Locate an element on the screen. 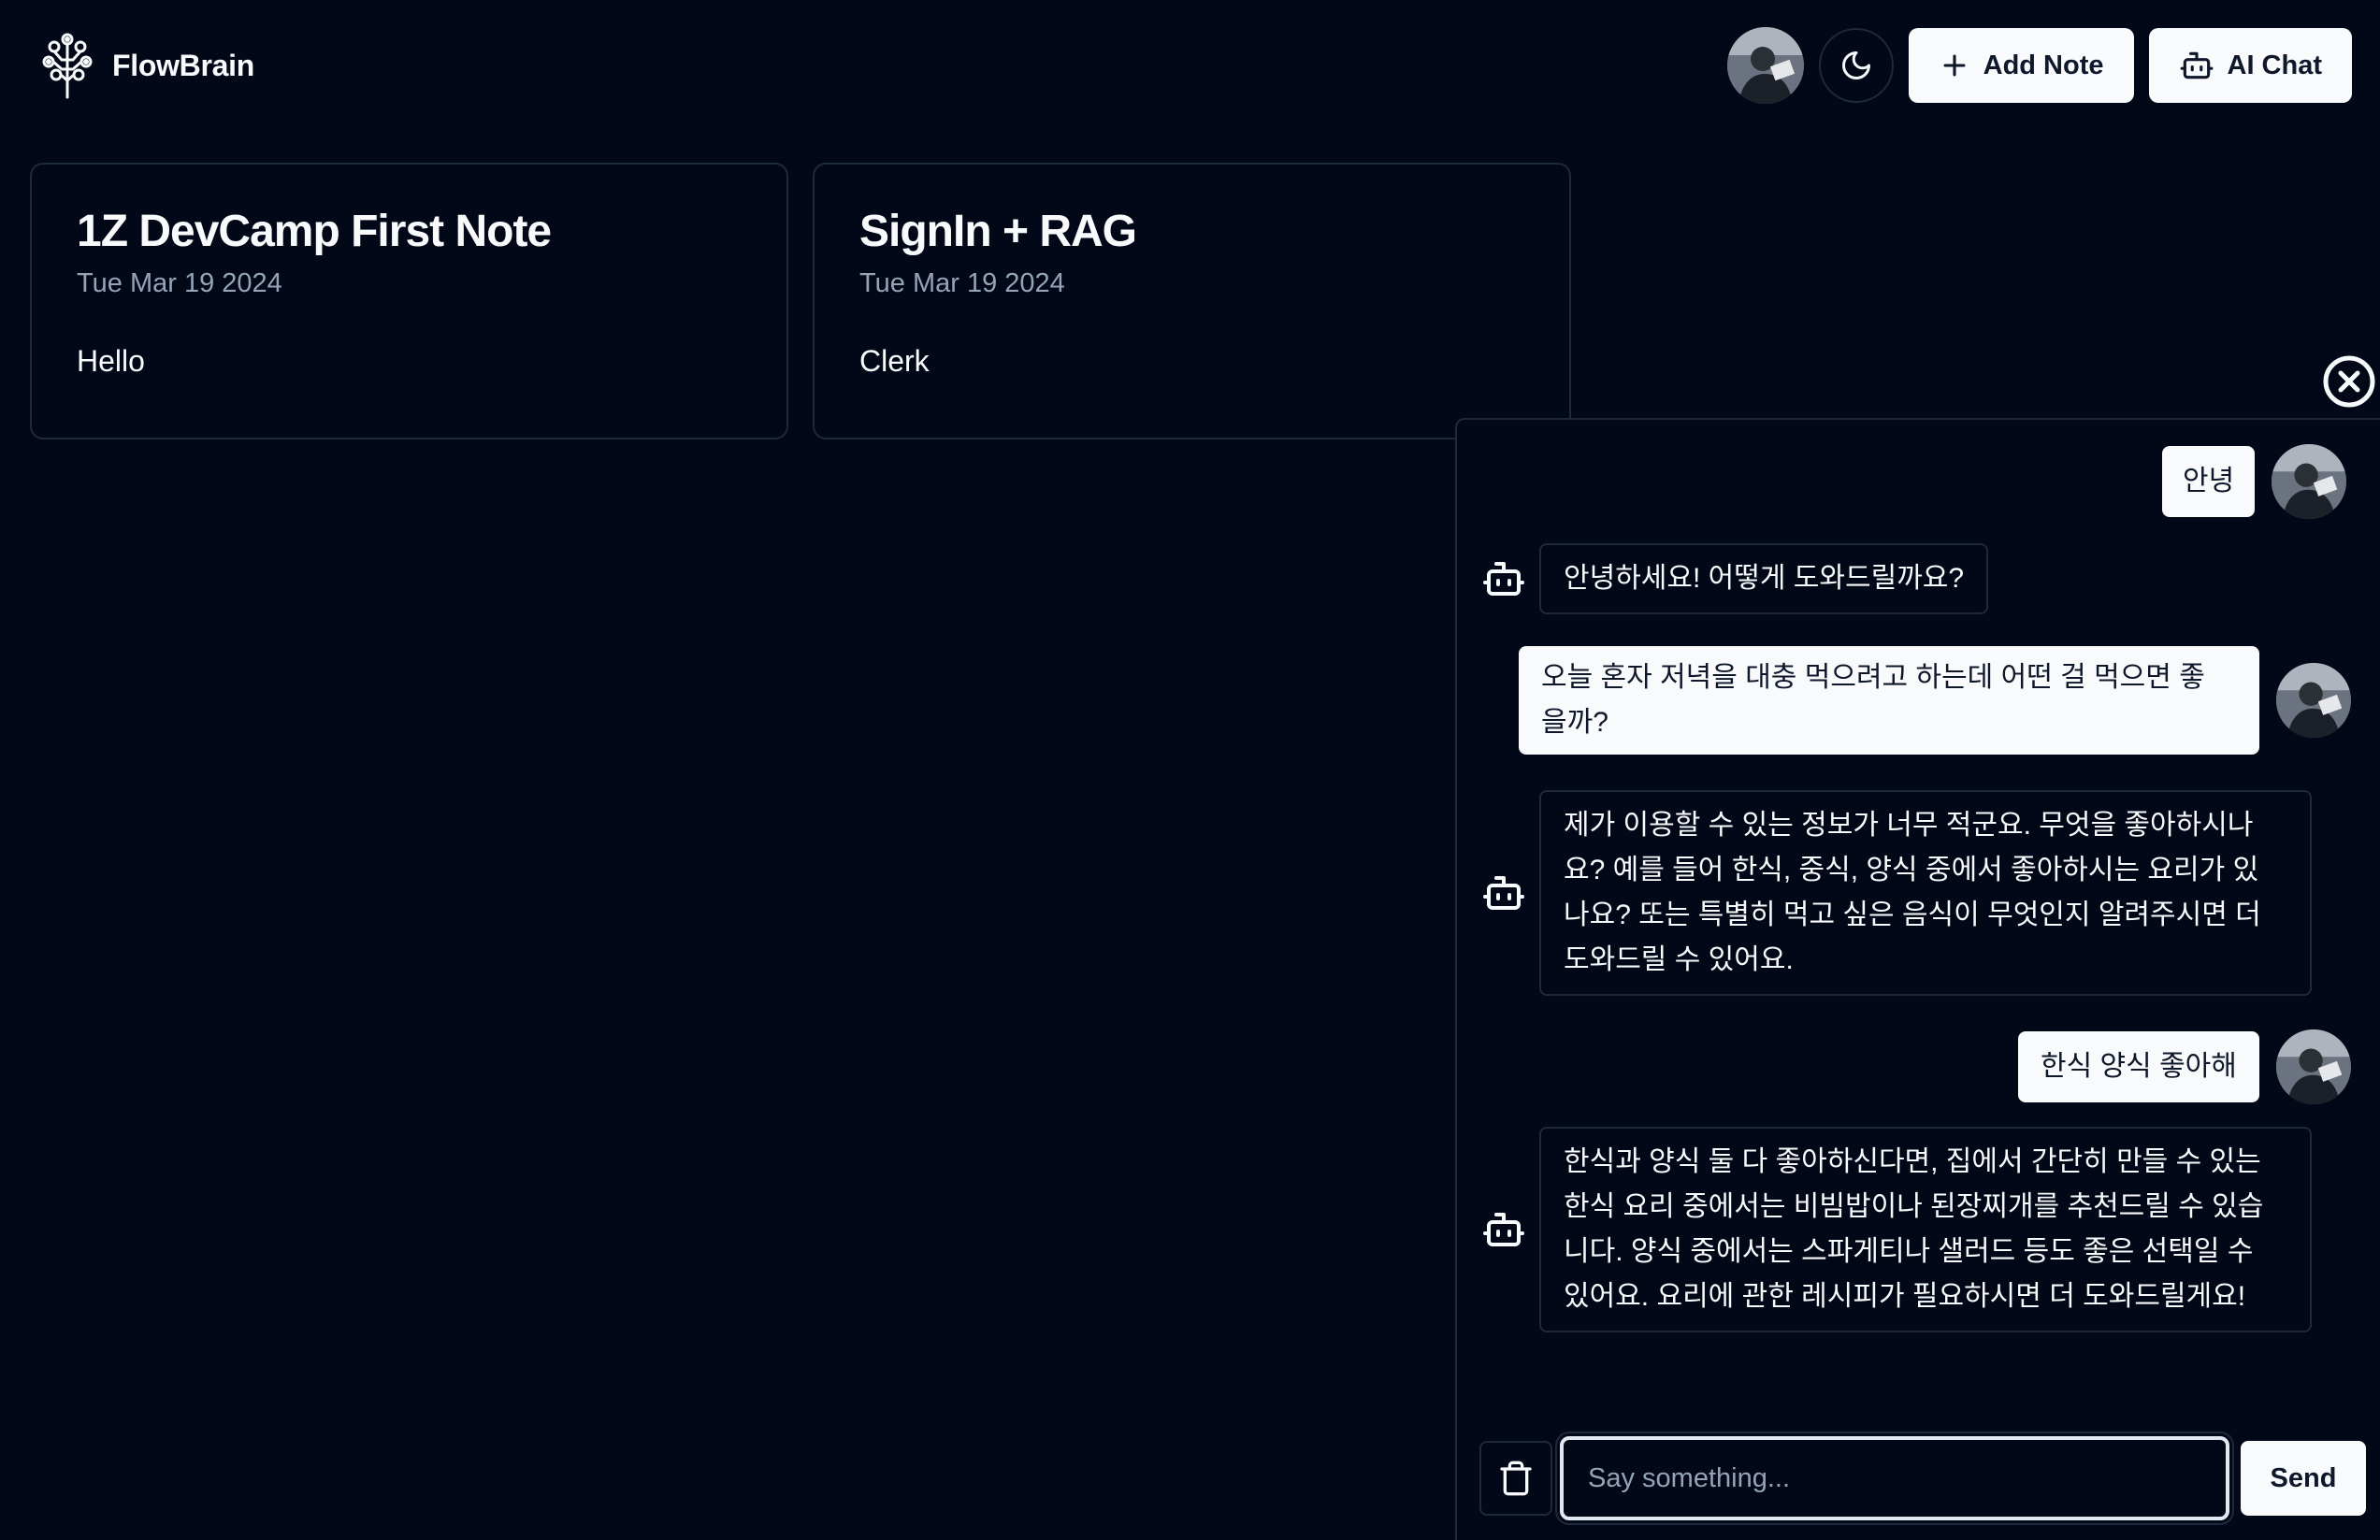 The image size is (2380, 1540). assistant-message-bubble: 안녕하세요! 어떻게 도와드릴까요? is located at coordinates (1764, 578).